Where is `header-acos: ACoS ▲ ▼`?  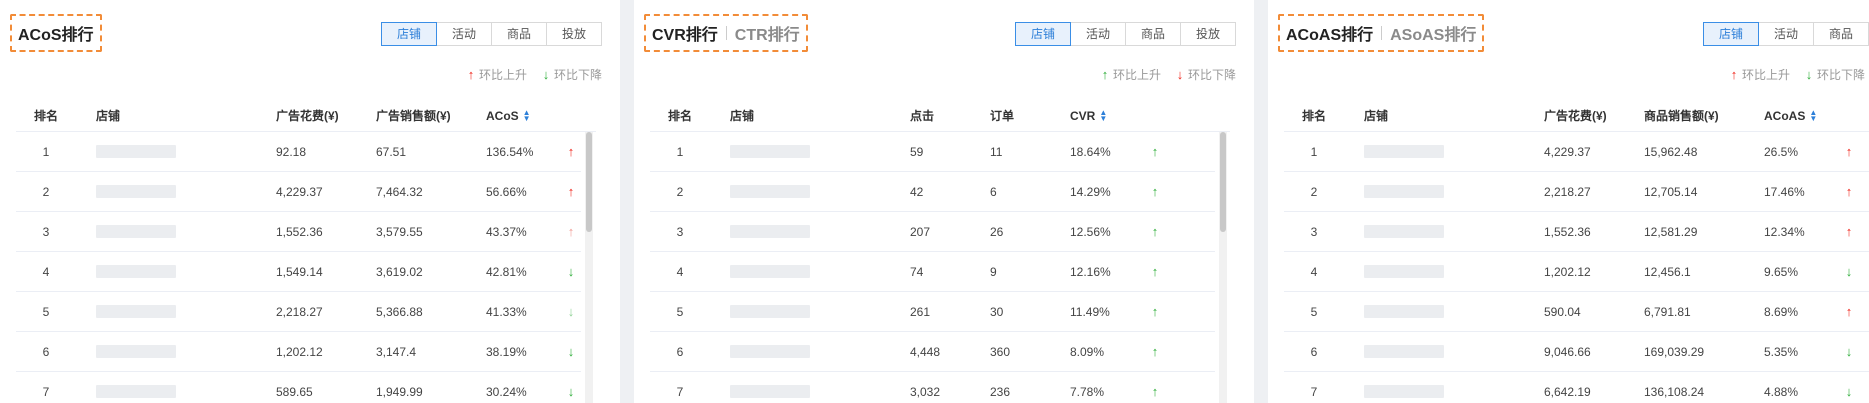 header-acos: ACoS ▲ ▼ is located at coordinates (526, 116).